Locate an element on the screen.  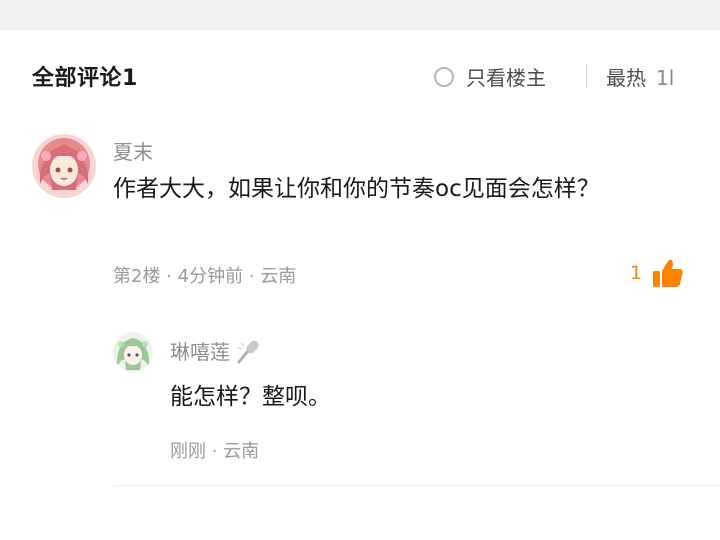
reply-meta: 刚刚 · 云南 is located at coordinates (215, 451).